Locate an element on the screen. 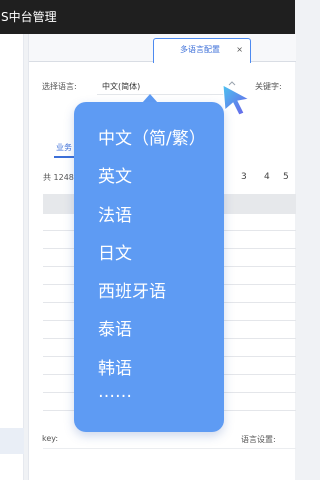 The height and width of the screenshot is (480, 320). app-title-bar: S中台管理 is located at coordinates (147, 17).